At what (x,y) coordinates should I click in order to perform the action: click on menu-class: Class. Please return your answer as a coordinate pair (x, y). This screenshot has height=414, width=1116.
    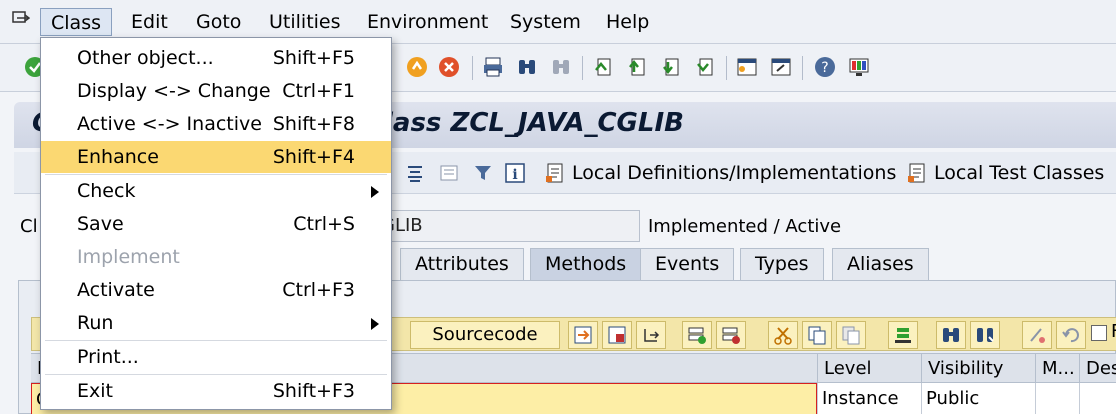
    Looking at the image, I should click on (76, 22).